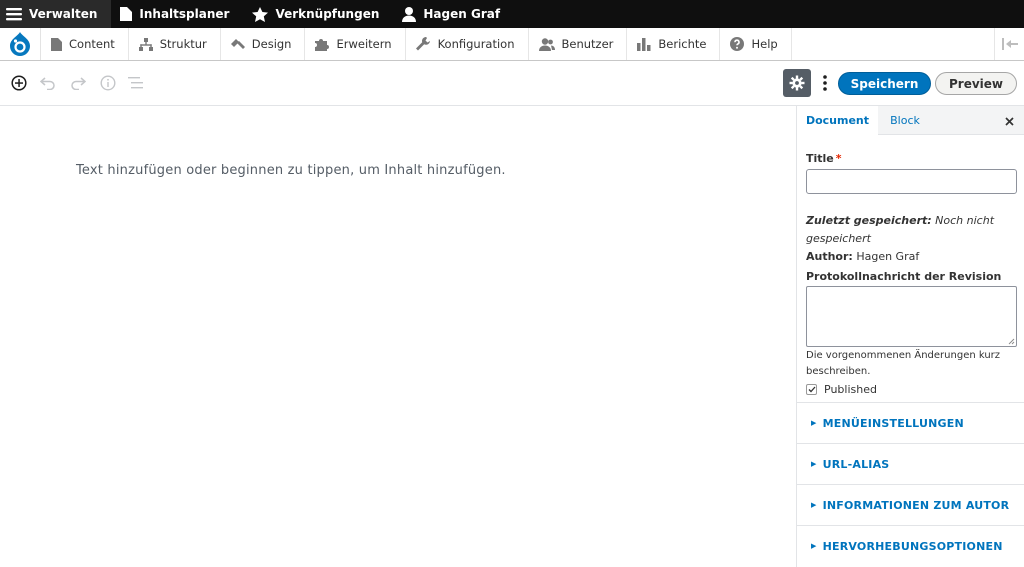 The height and width of the screenshot is (567, 1024). I want to click on tray-label-content: Content, so click(92, 44).